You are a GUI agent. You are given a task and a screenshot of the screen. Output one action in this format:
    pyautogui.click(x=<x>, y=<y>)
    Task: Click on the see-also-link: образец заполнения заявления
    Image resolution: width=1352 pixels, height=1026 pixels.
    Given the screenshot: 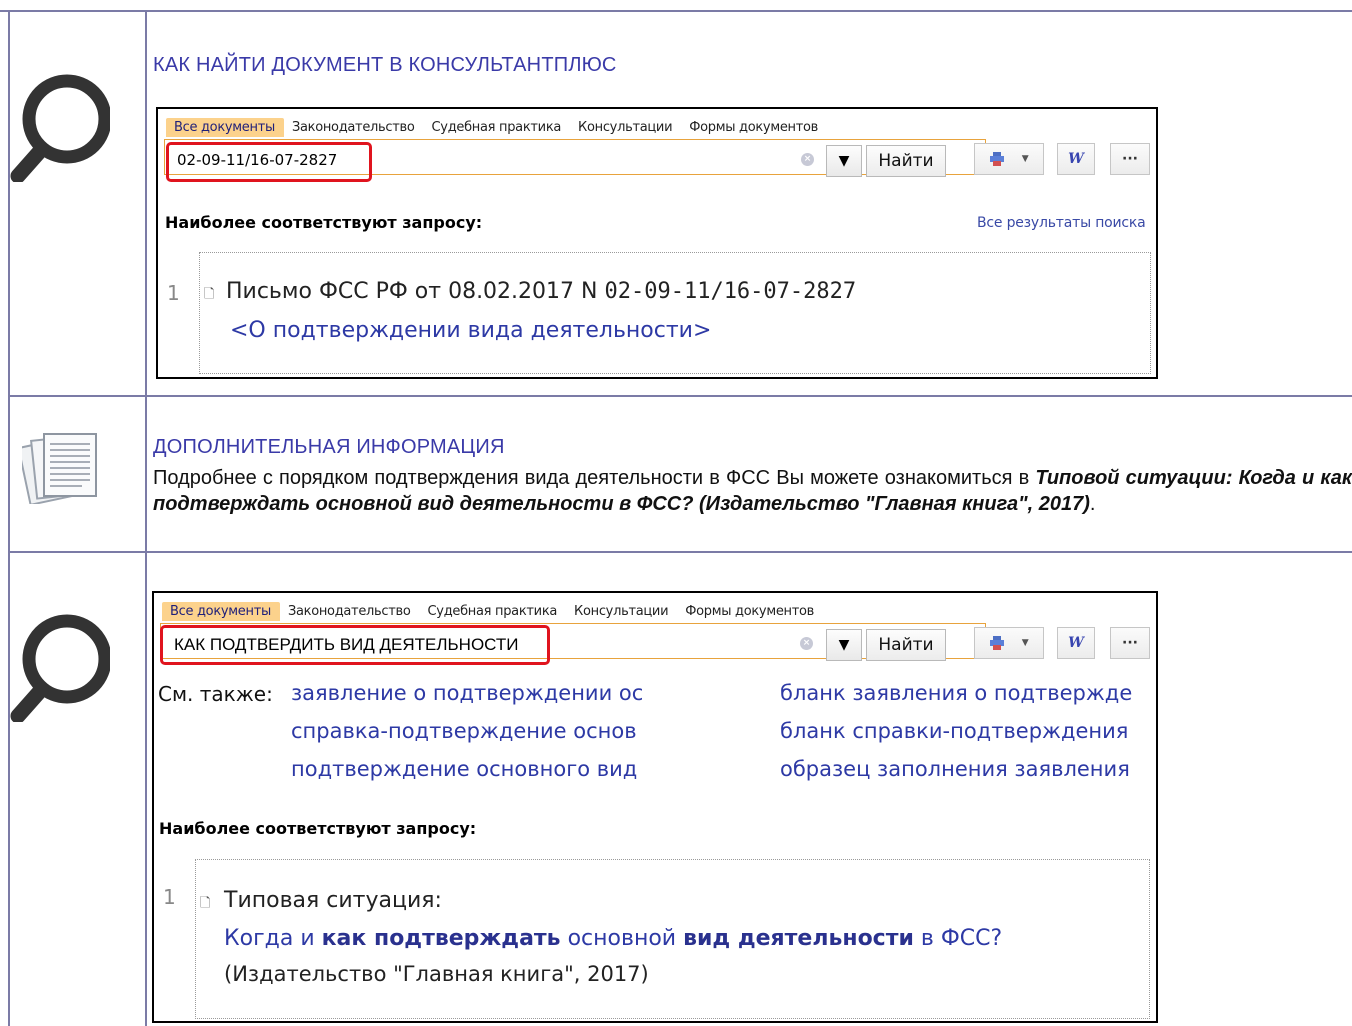 What is the action you would take?
    pyautogui.click(x=955, y=769)
    